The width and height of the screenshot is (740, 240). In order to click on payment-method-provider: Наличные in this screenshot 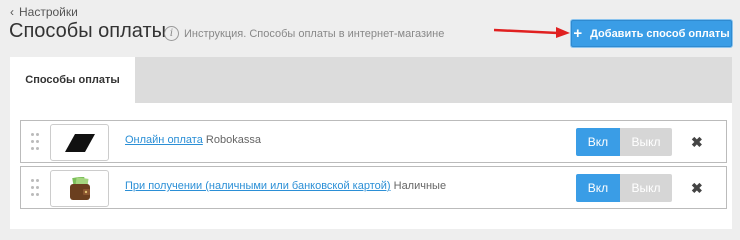, I will do `click(420, 186)`.